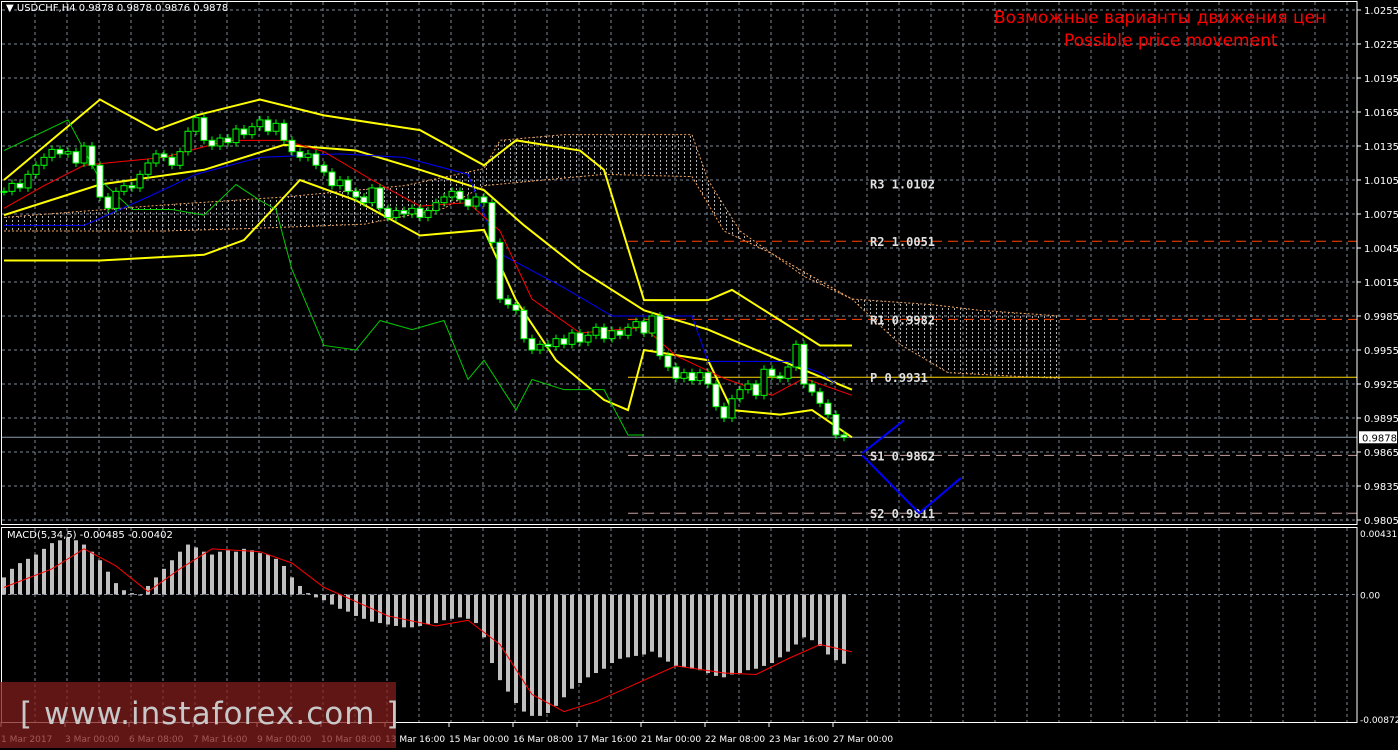  I want to click on dropdown-triangle-icon: ▼, so click(10, 8).